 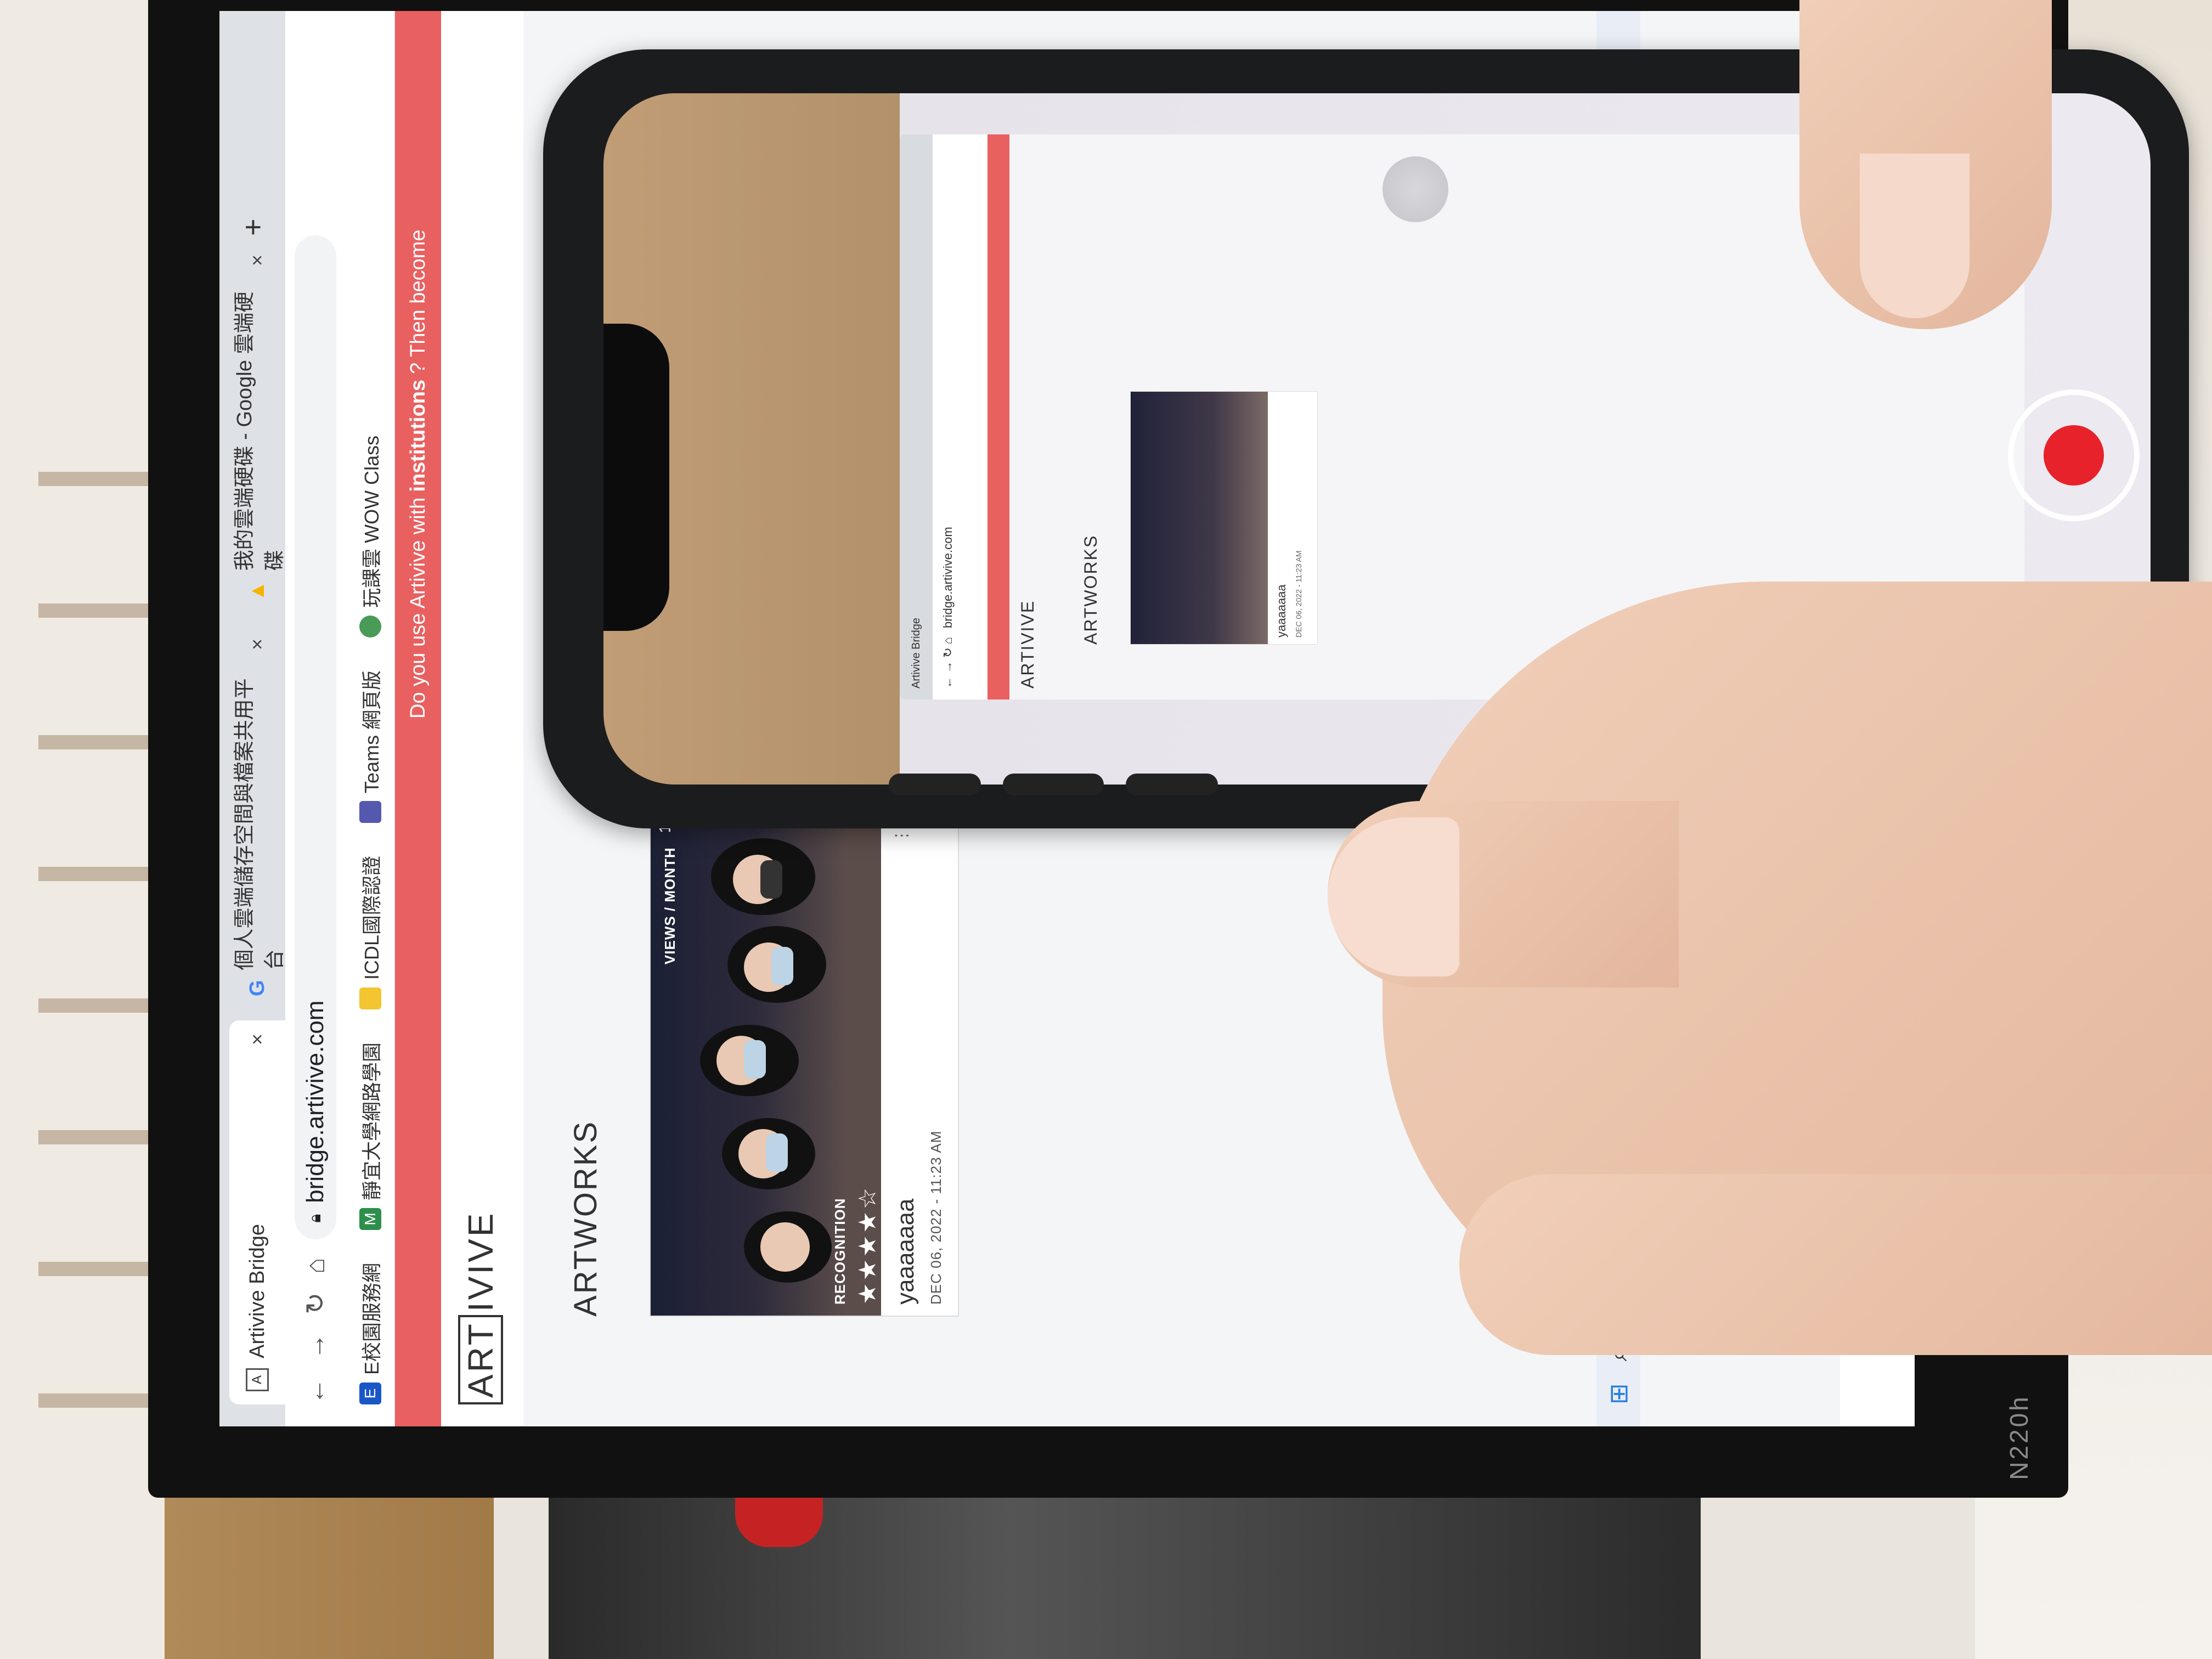 What do you see at coordinates (840, 1252) in the screenshot?
I see `recognition-label: RECOGNITION` at bounding box center [840, 1252].